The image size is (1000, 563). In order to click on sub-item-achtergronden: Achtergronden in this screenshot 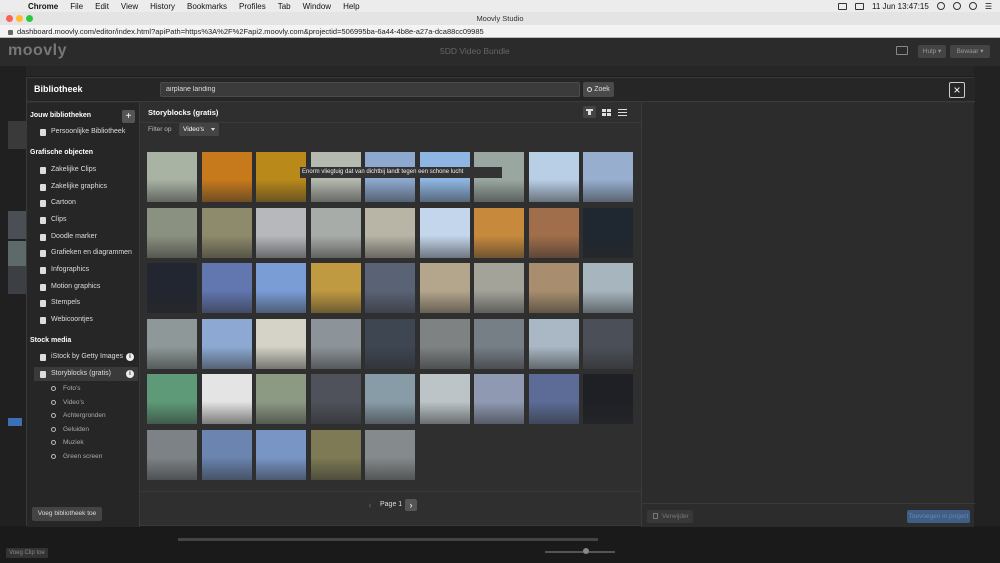, I will do `click(78, 416)`.